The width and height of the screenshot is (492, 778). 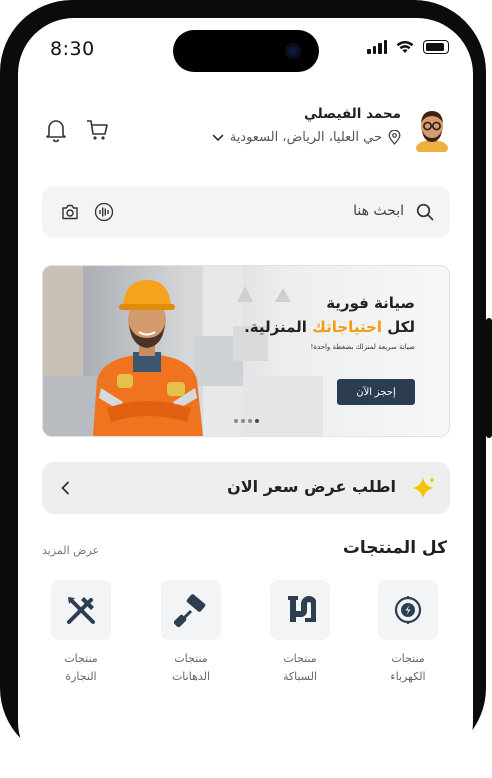 What do you see at coordinates (425, 212) in the screenshot?
I see `search-icon` at bounding box center [425, 212].